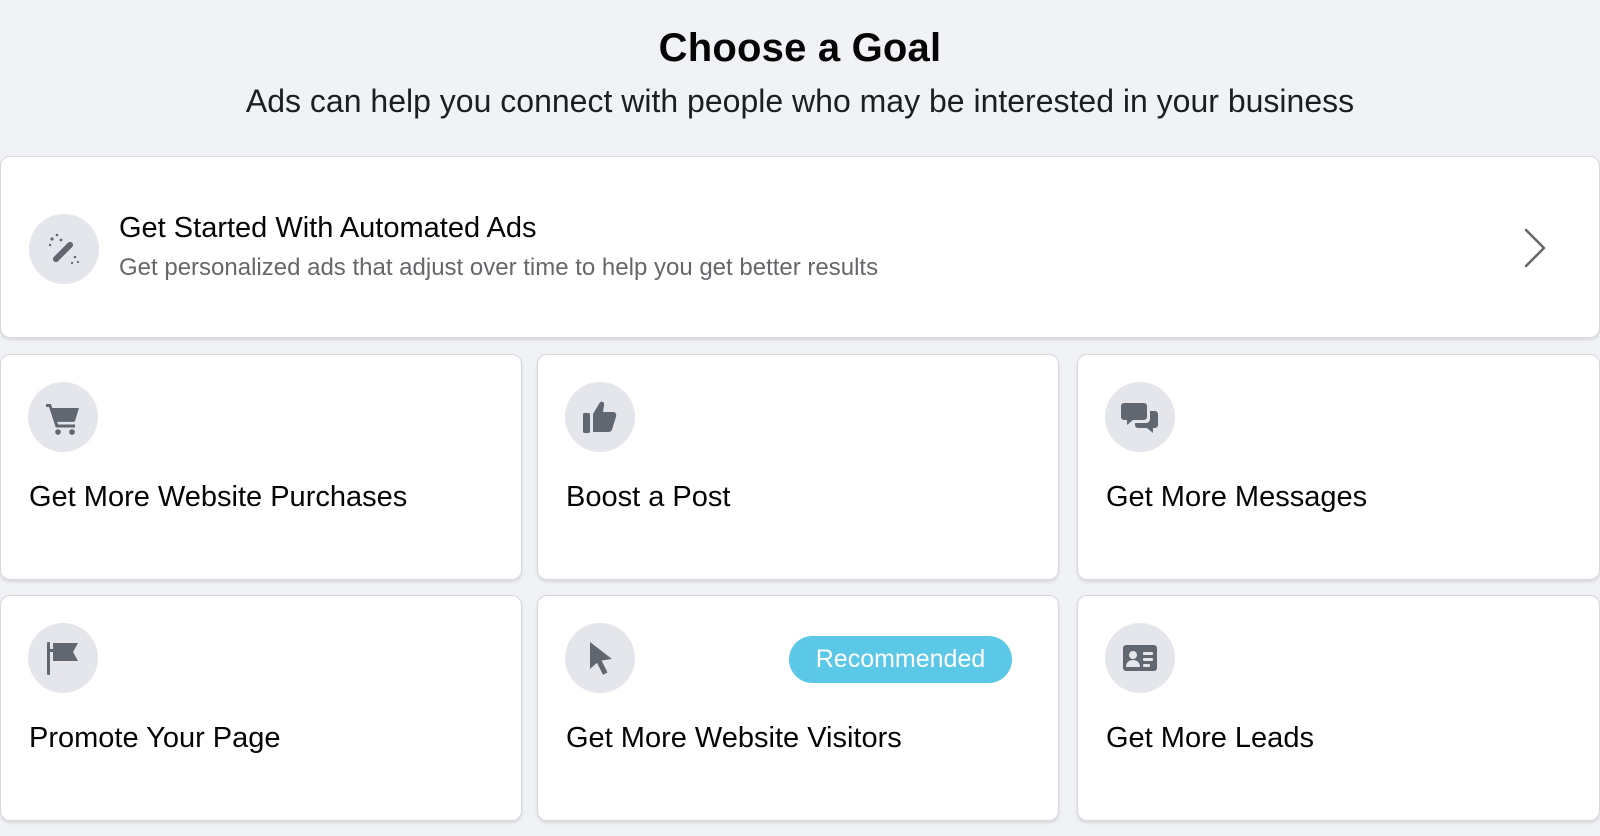 This screenshot has height=836, width=1600. I want to click on goal-label: Get More Website Visitors, so click(734, 738).